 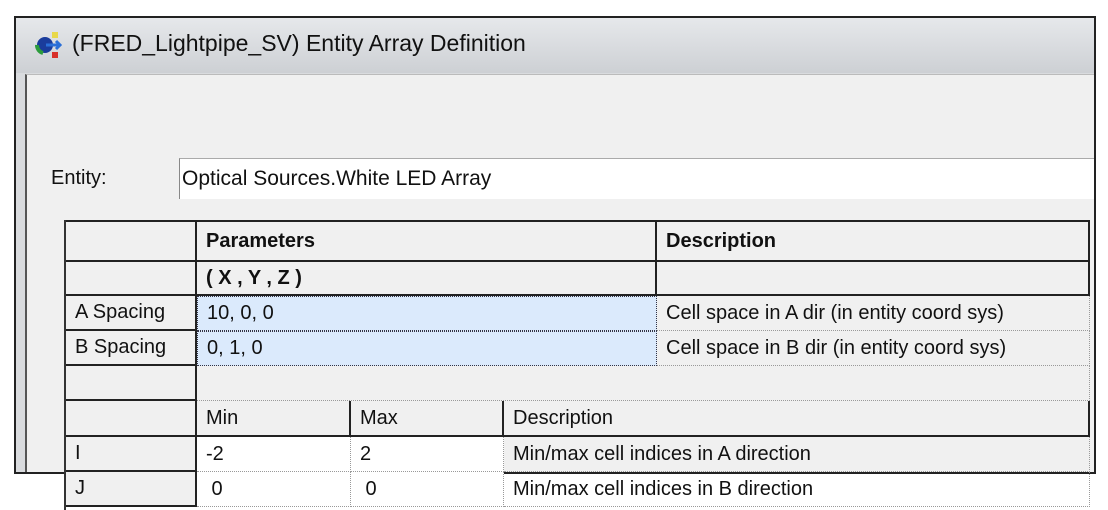 What do you see at coordinates (427, 348) in the screenshot?
I see `b-spacing-input: 0, 1, 0` at bounding box center [427, 348].